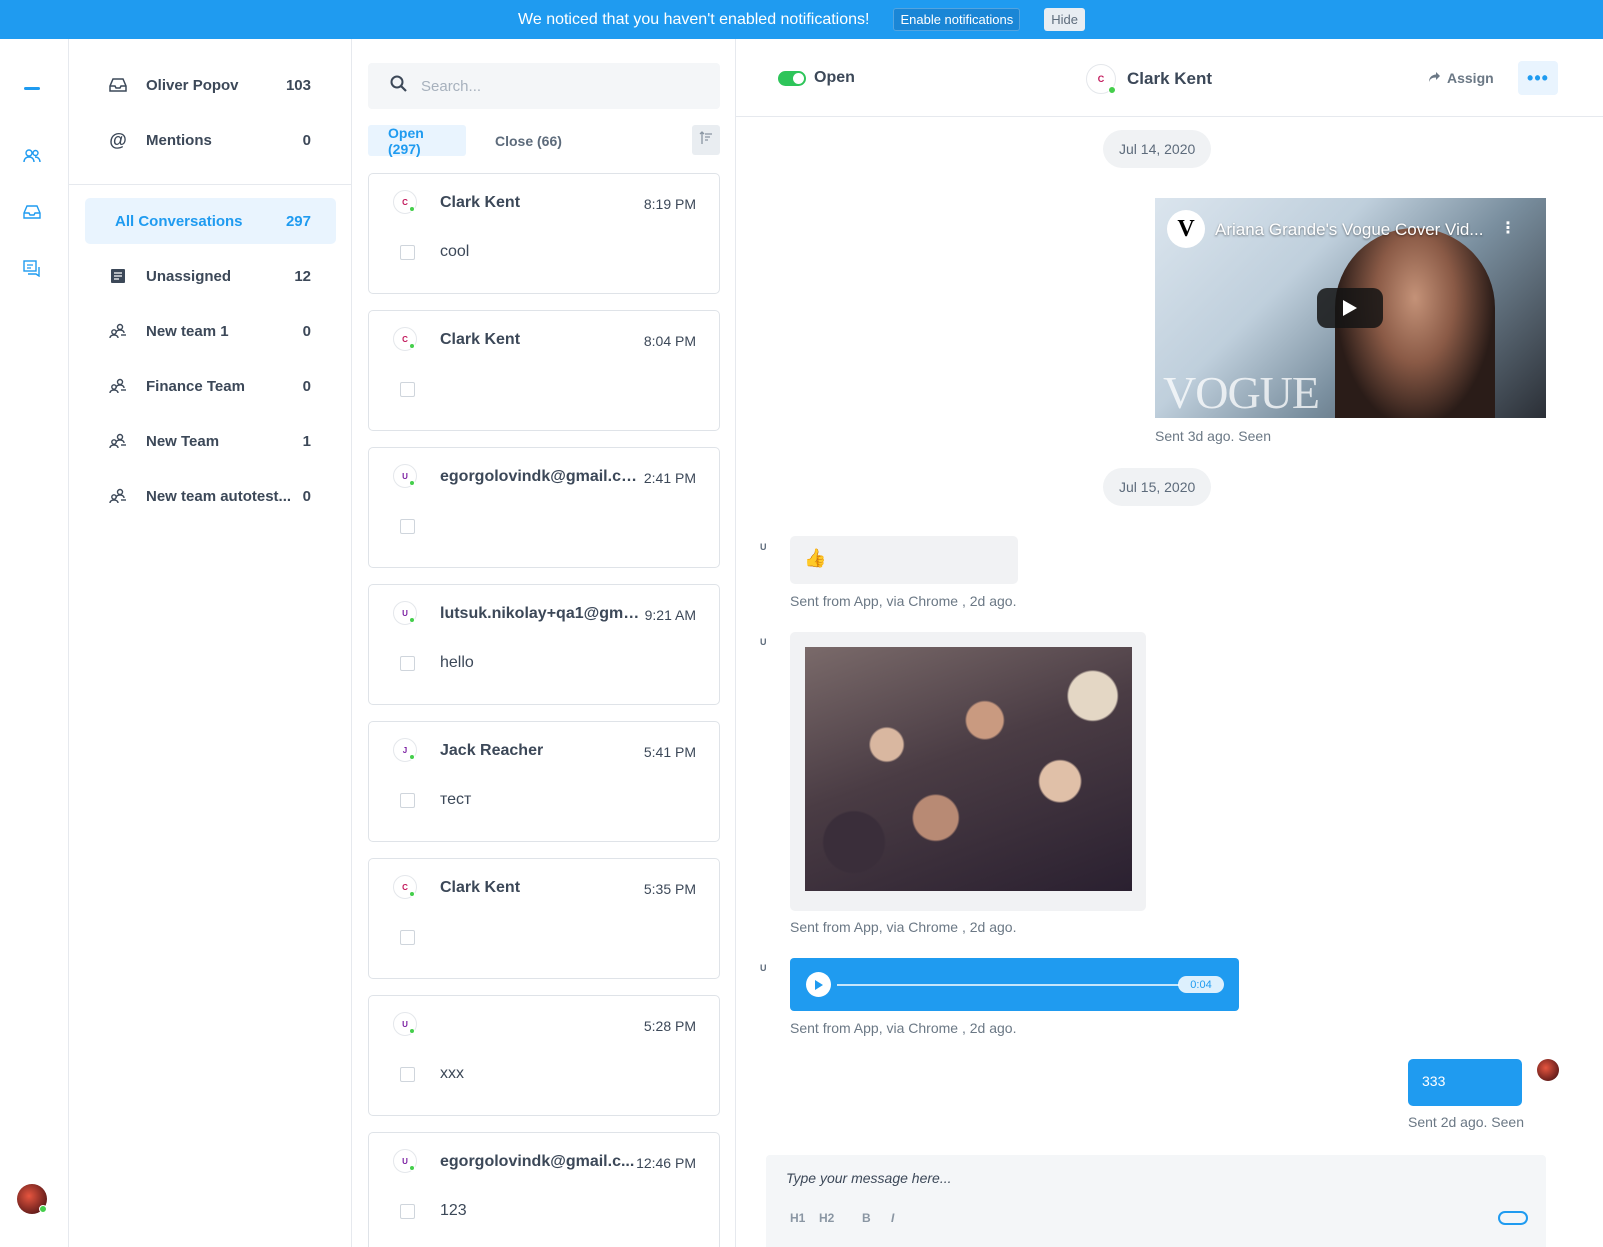  I want to click on conversation-preview: 123, so click(453, 1210).